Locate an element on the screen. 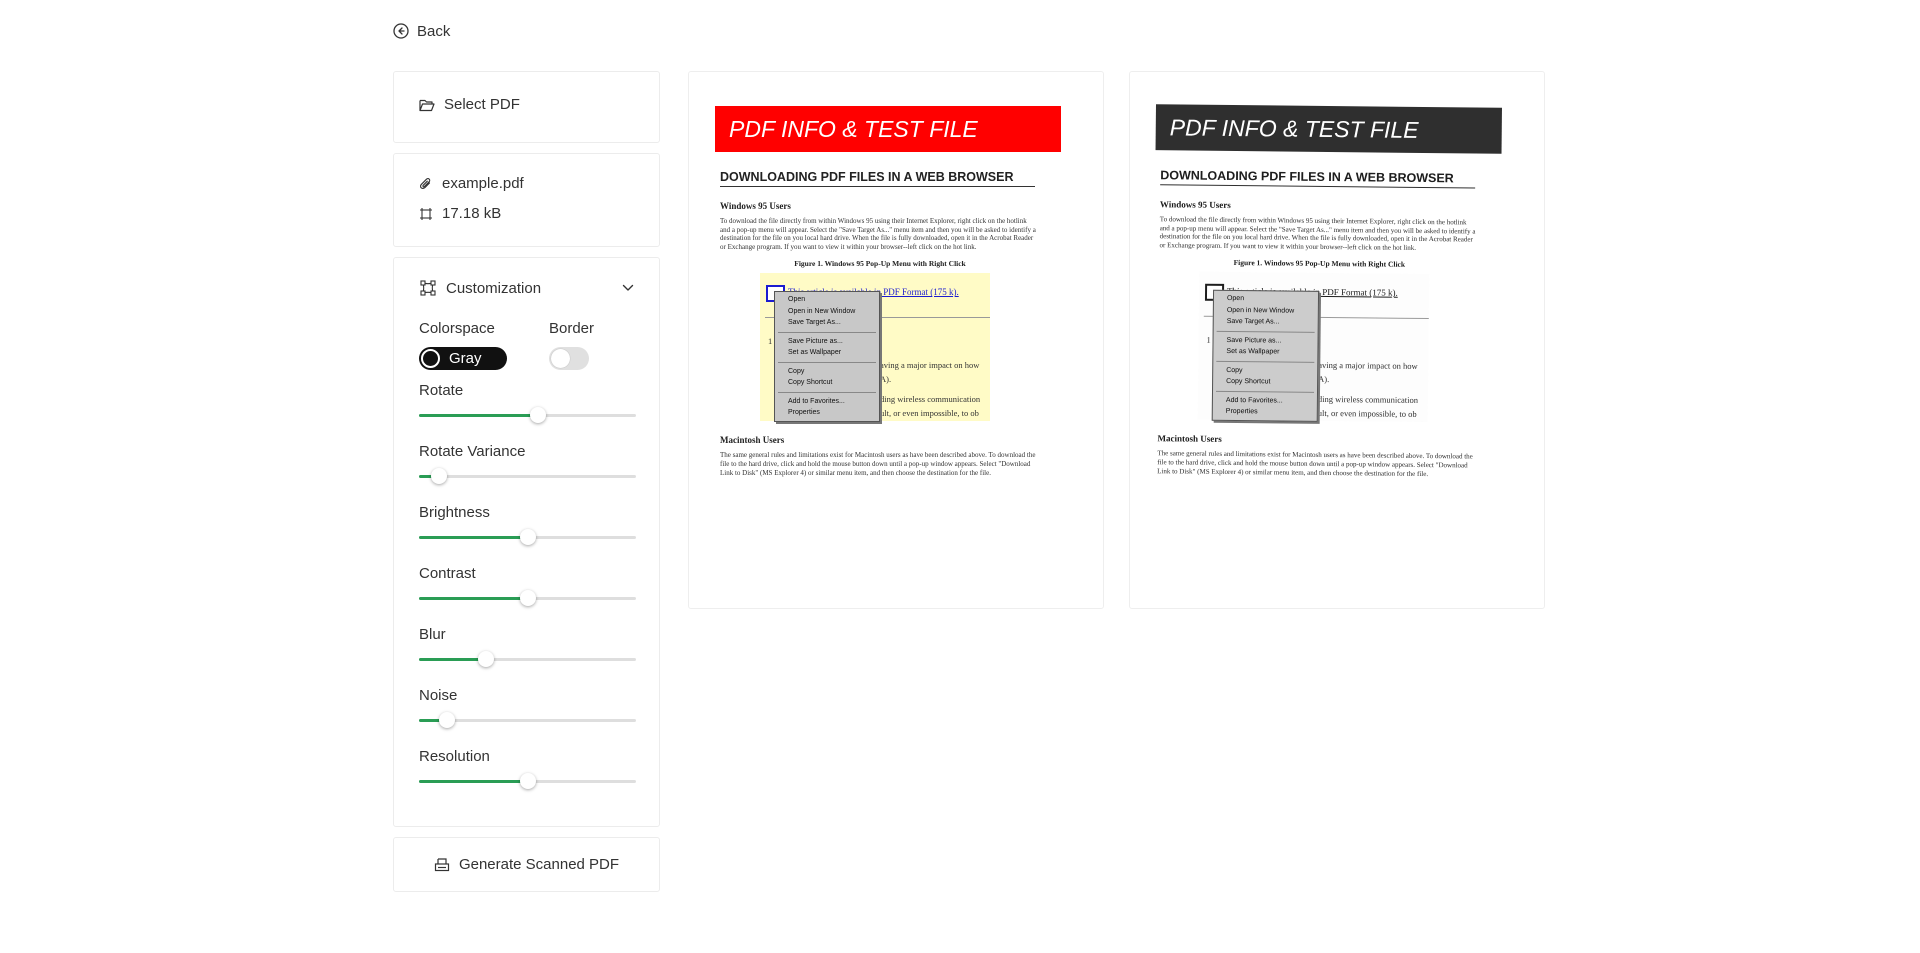 The image size is (1920, 953). generate-scanned-pdf-button: Generate Scanned PDF is located at coordinates (526, 864).